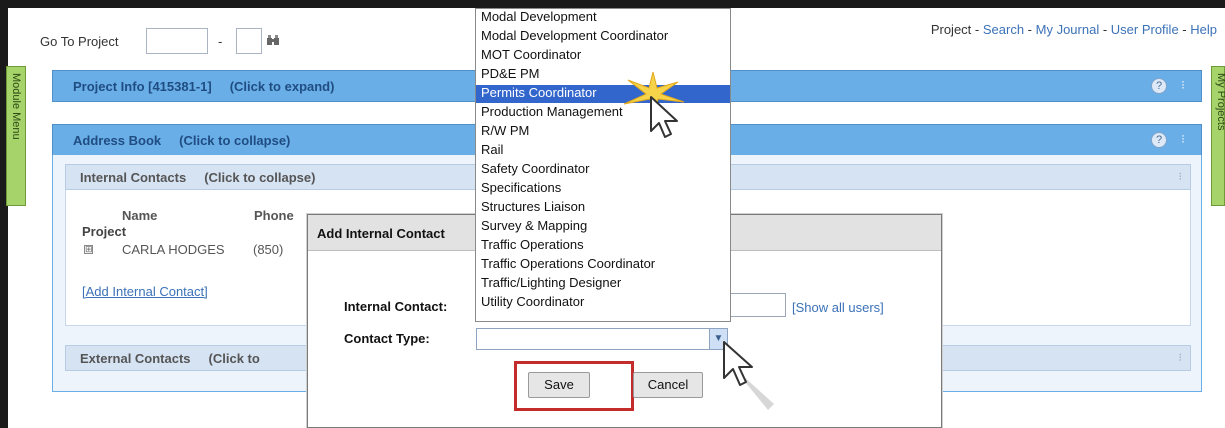 The width and height of the screenshot is (1225, 428). Describe the element at coordinates (104, 231) in the screenshot. I see `contact-group-label: Project` at that location.